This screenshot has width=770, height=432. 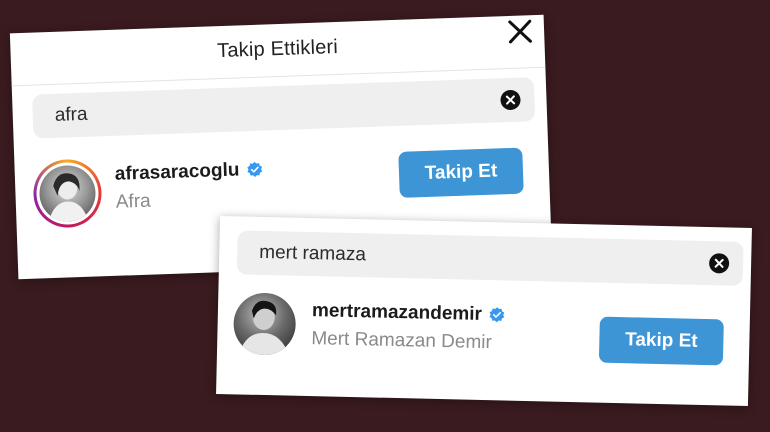 What do you see at coordinates (71, 114) in the screenshot?
I see `search-input-value: afra` at bounding box center [71, 114].